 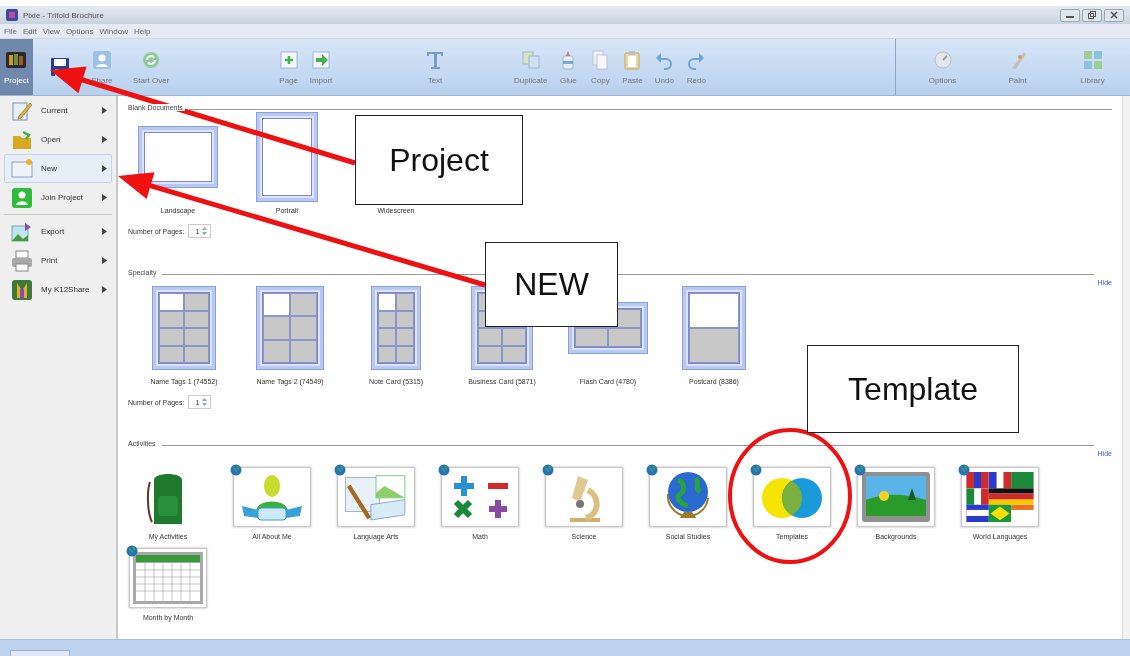 What do you see at coordinates (58, 260) in the screenshot?
I see `project-menu-item: Print` at bounding box center [58, 260].